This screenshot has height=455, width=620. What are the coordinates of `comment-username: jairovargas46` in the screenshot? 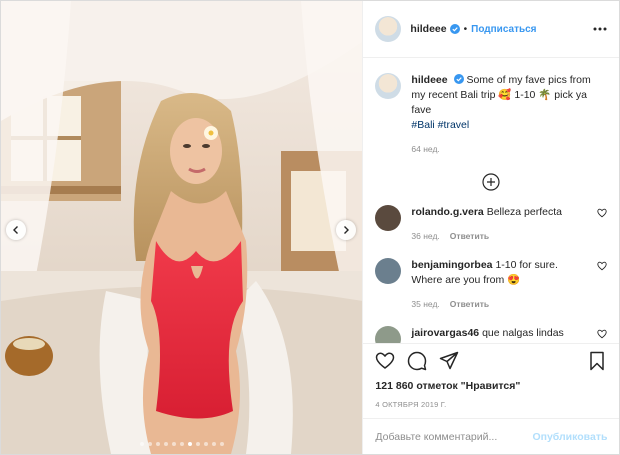 It's located at (445, 333).